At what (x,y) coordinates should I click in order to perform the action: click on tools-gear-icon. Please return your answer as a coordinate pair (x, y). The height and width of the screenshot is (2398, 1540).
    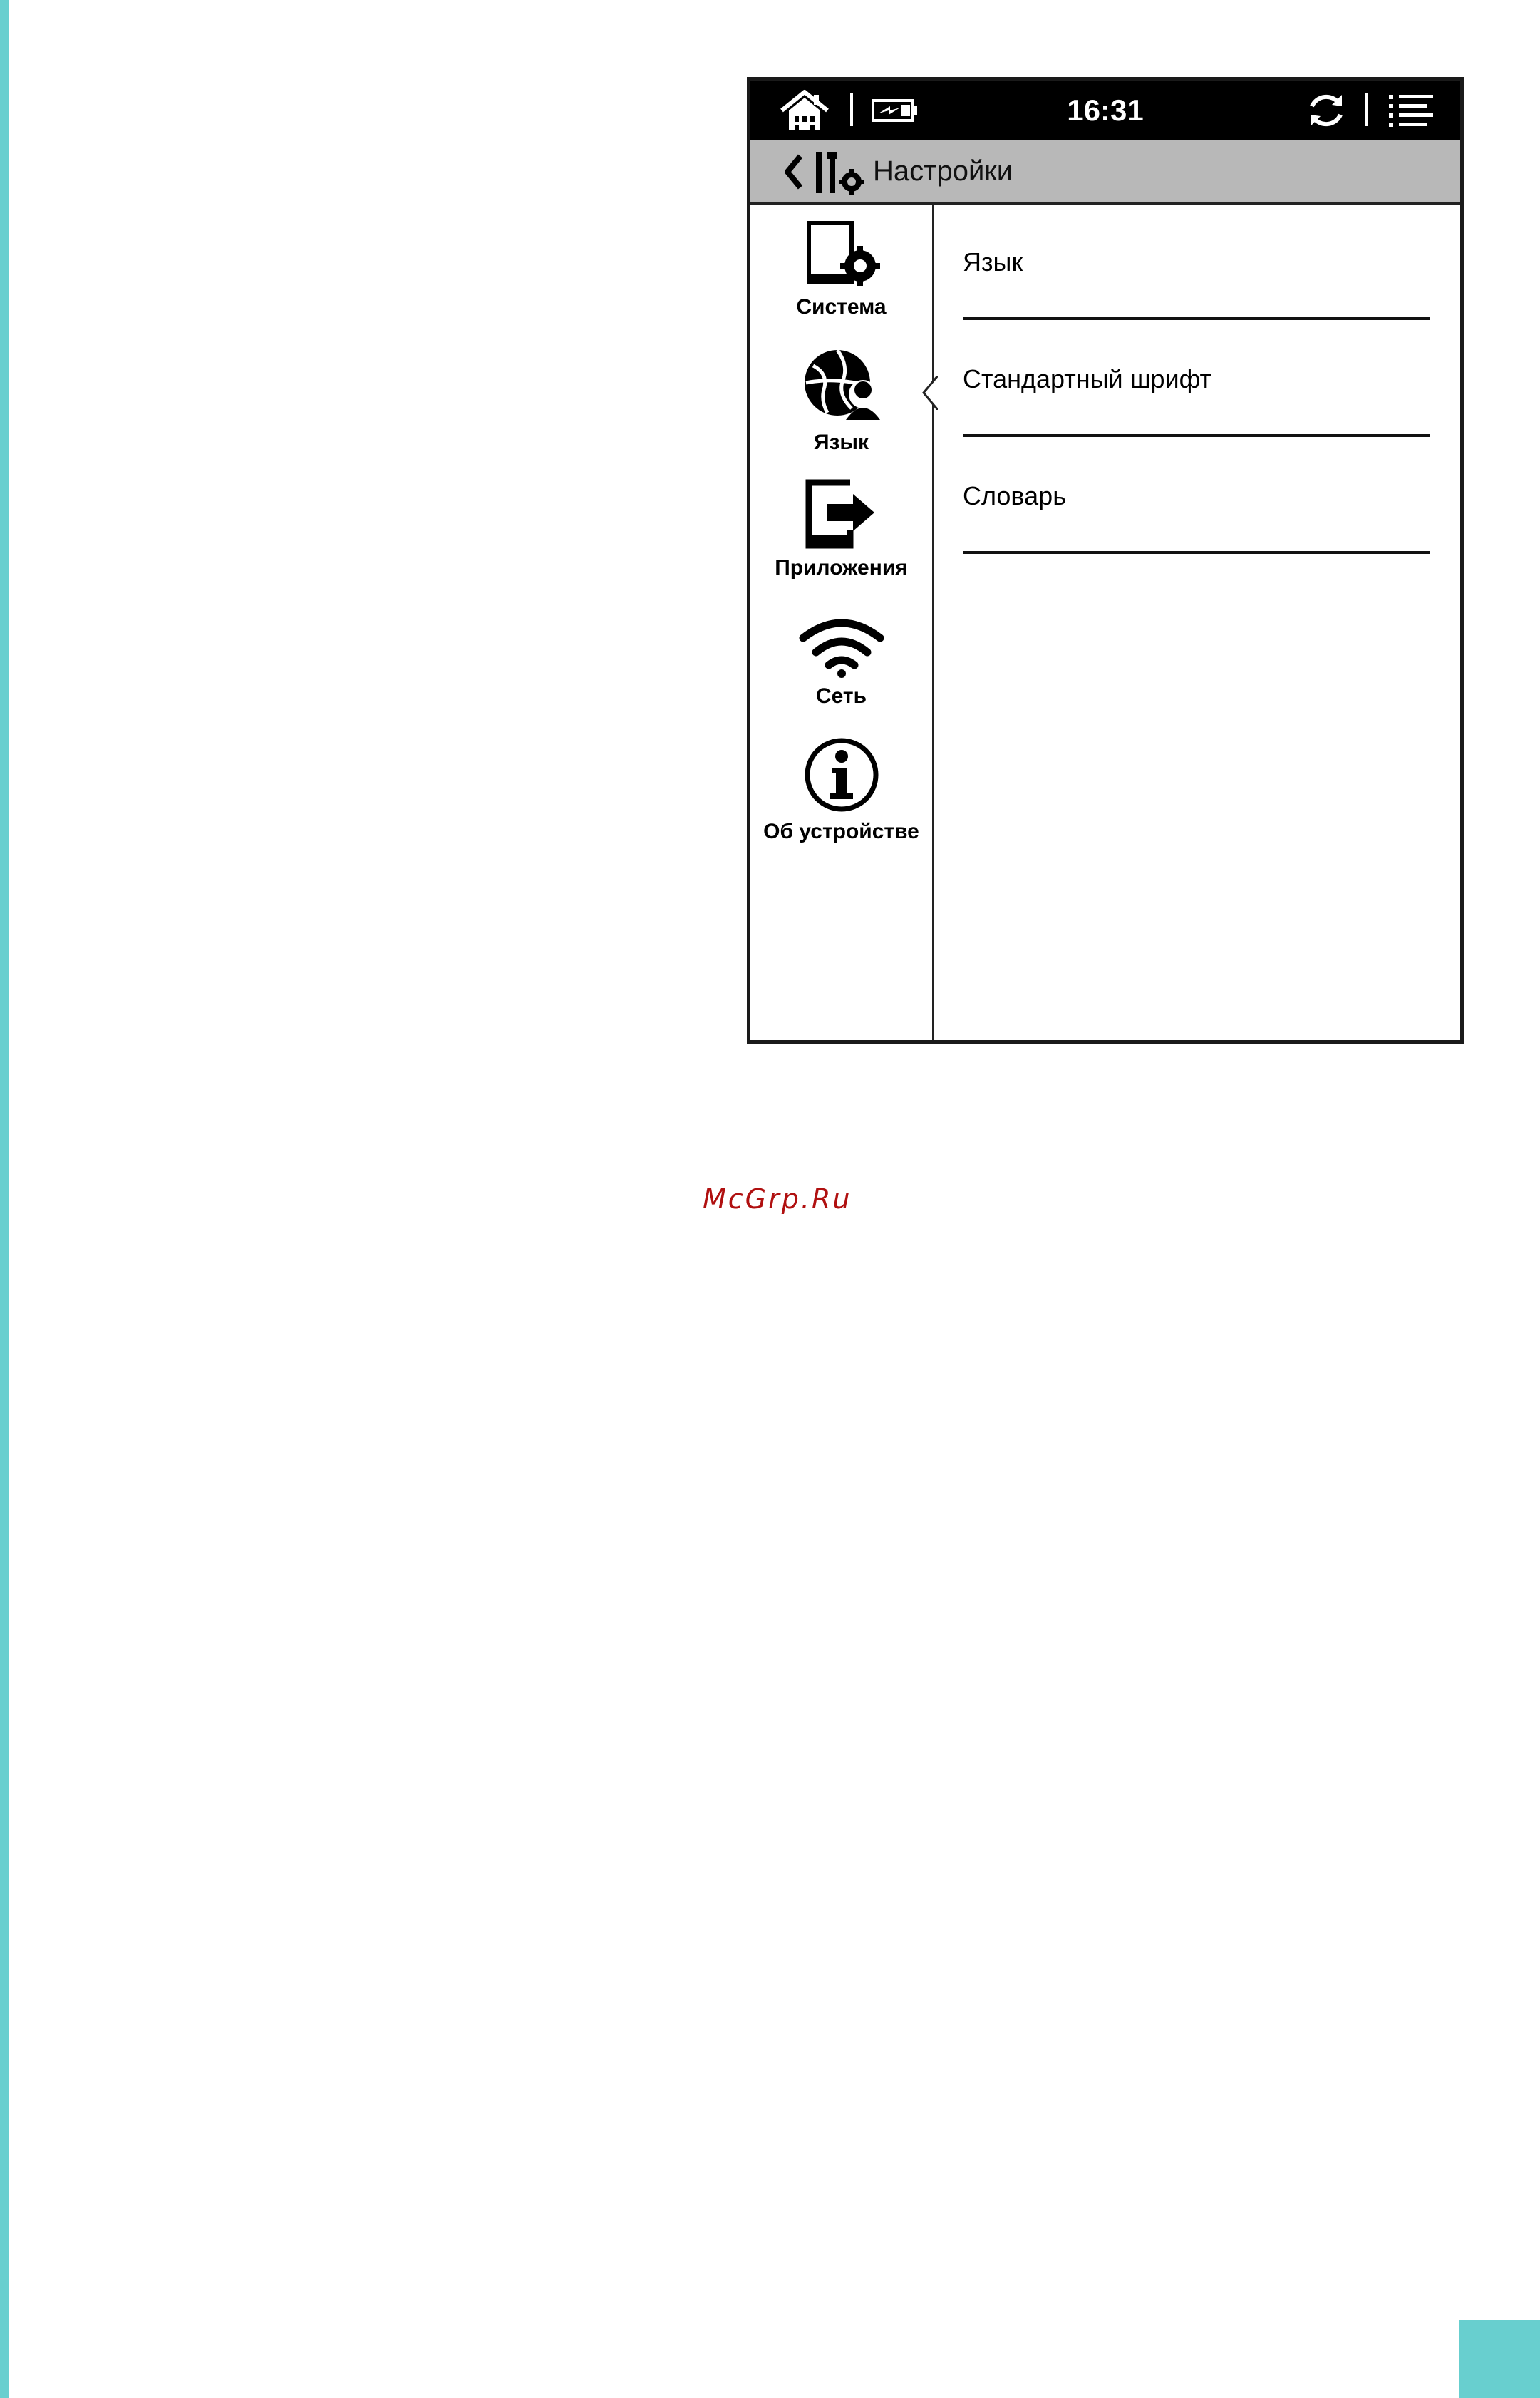
    Looking at the image, I should click on (838, 172).